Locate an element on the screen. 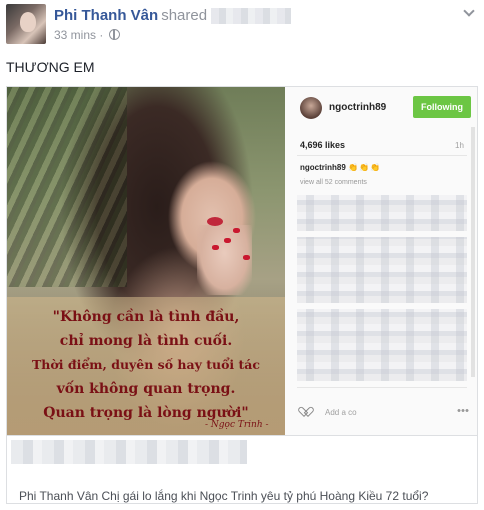 The width and height of the screenshot is (484, 510). post-header: Phi Thanh Vân shared is located at coordinates (173, 16).